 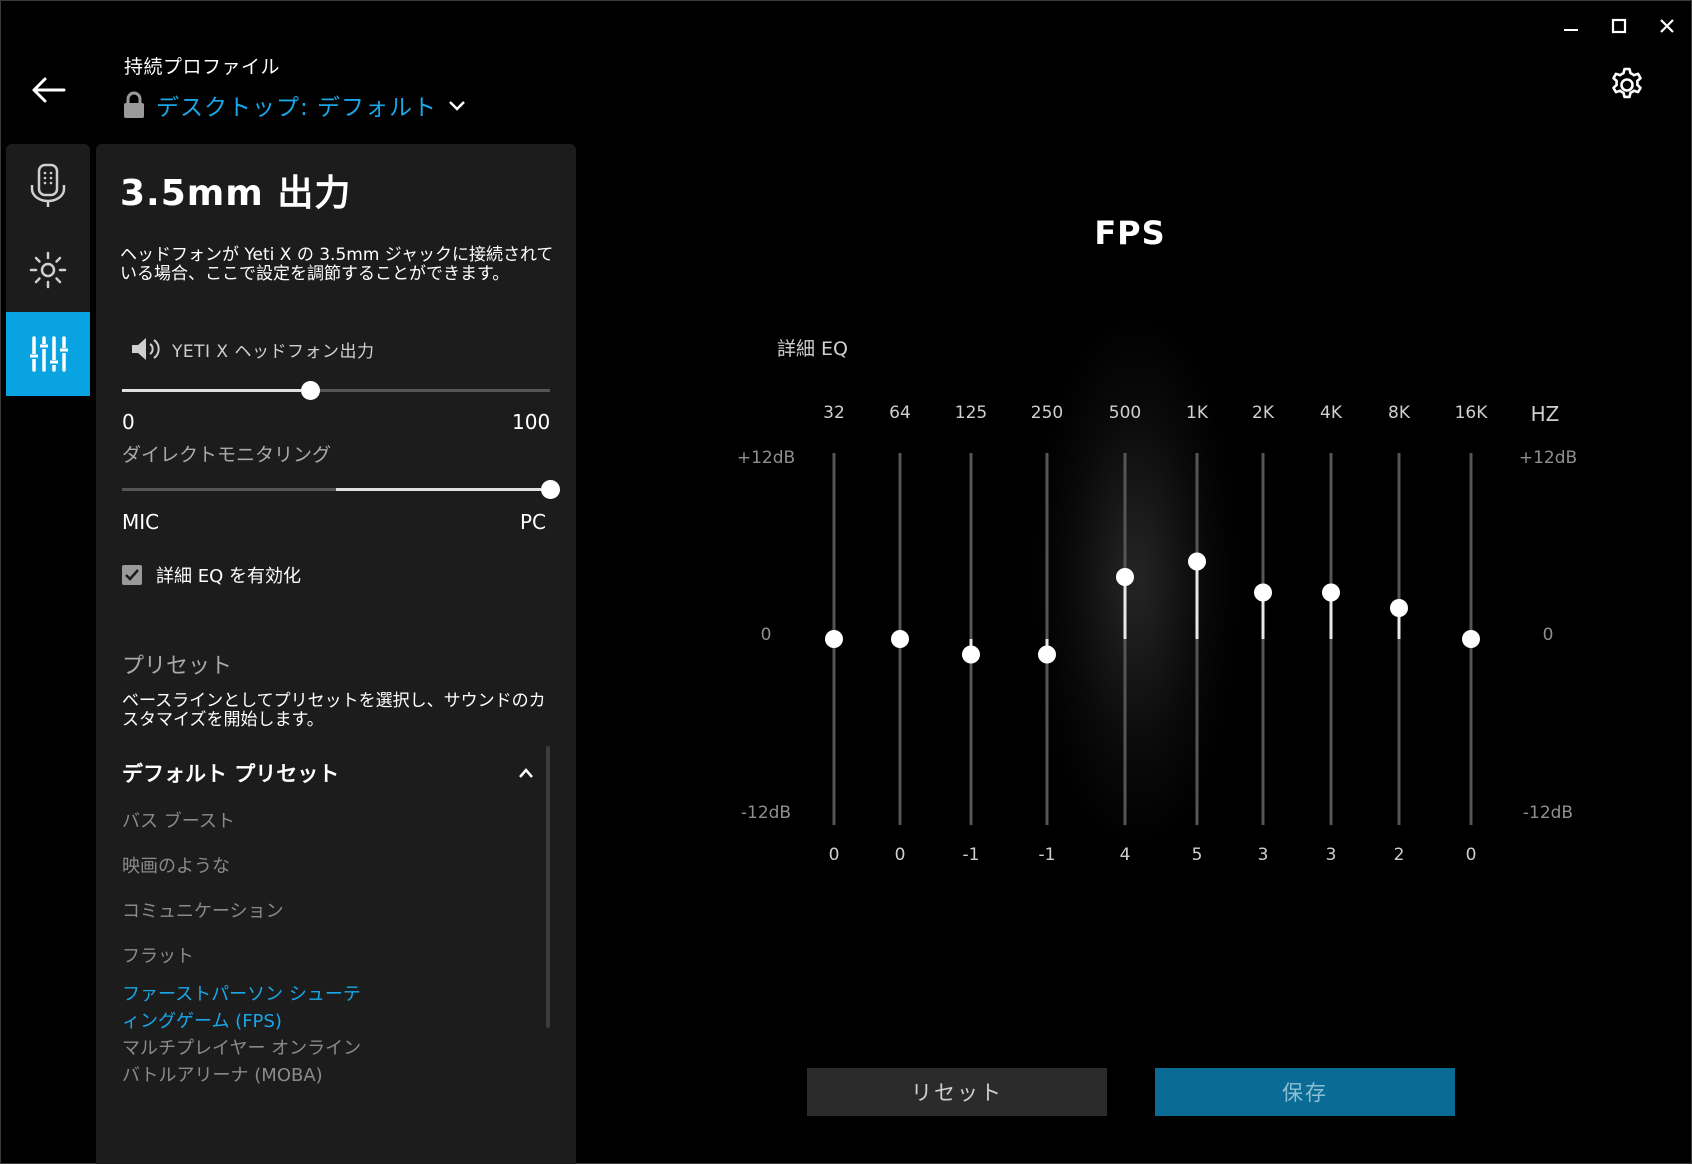 I want to click on advanced-eq-checkbox, so click(x=132, y=575).